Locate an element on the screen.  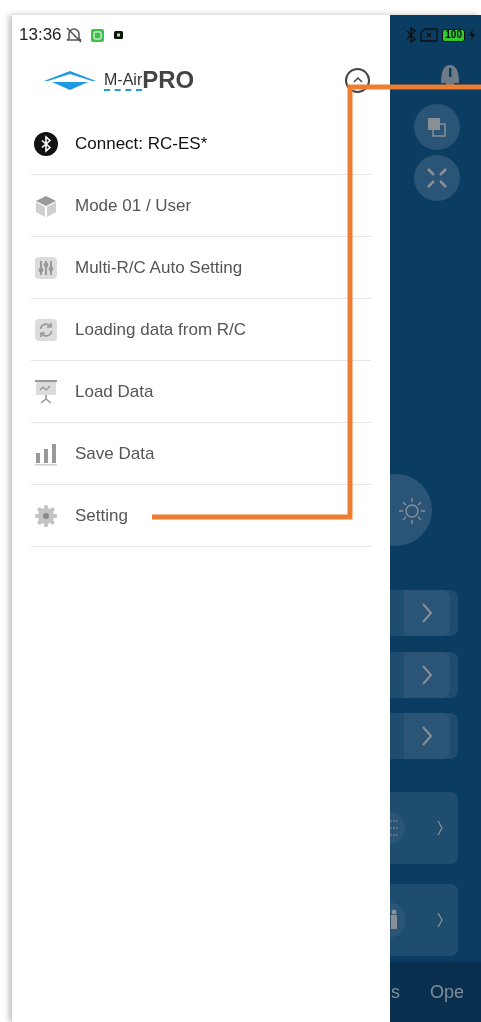
mute-icon is located at coordinates (73, 35).